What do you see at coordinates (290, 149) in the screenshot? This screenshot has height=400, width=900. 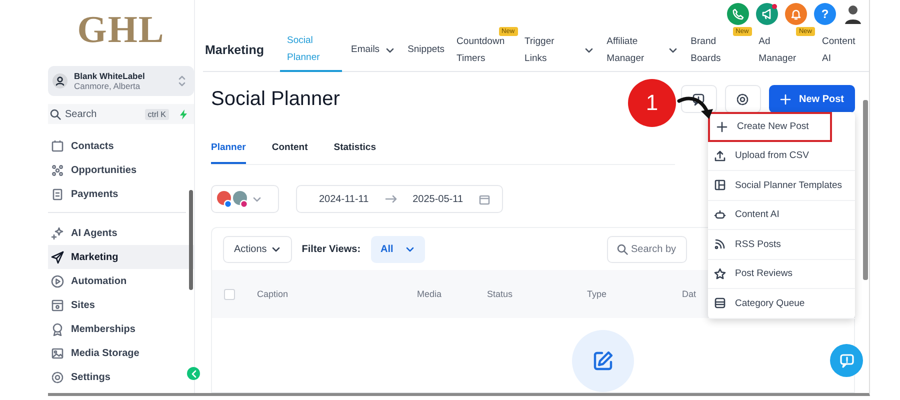 I see `tab: Content` at bounding box center [290, 149].